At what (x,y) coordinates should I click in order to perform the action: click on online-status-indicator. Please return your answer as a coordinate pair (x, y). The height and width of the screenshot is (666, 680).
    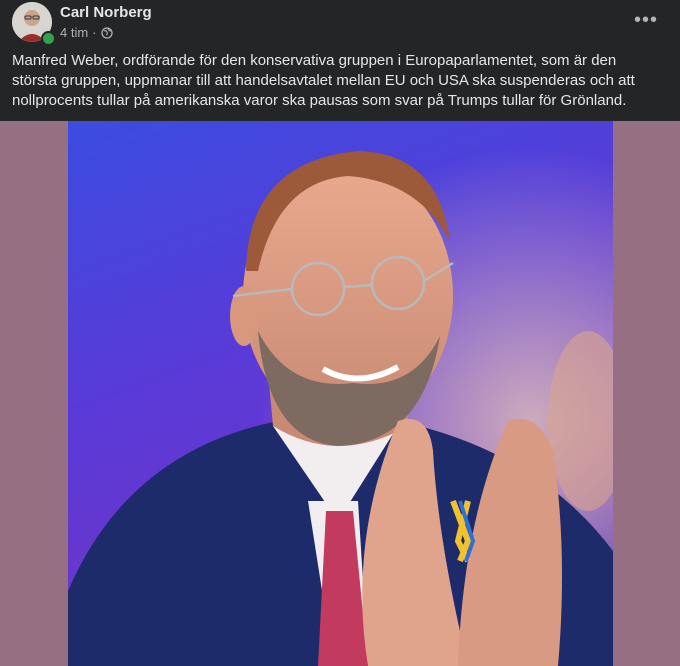
    Looking at the image, I should click on (48, 38).